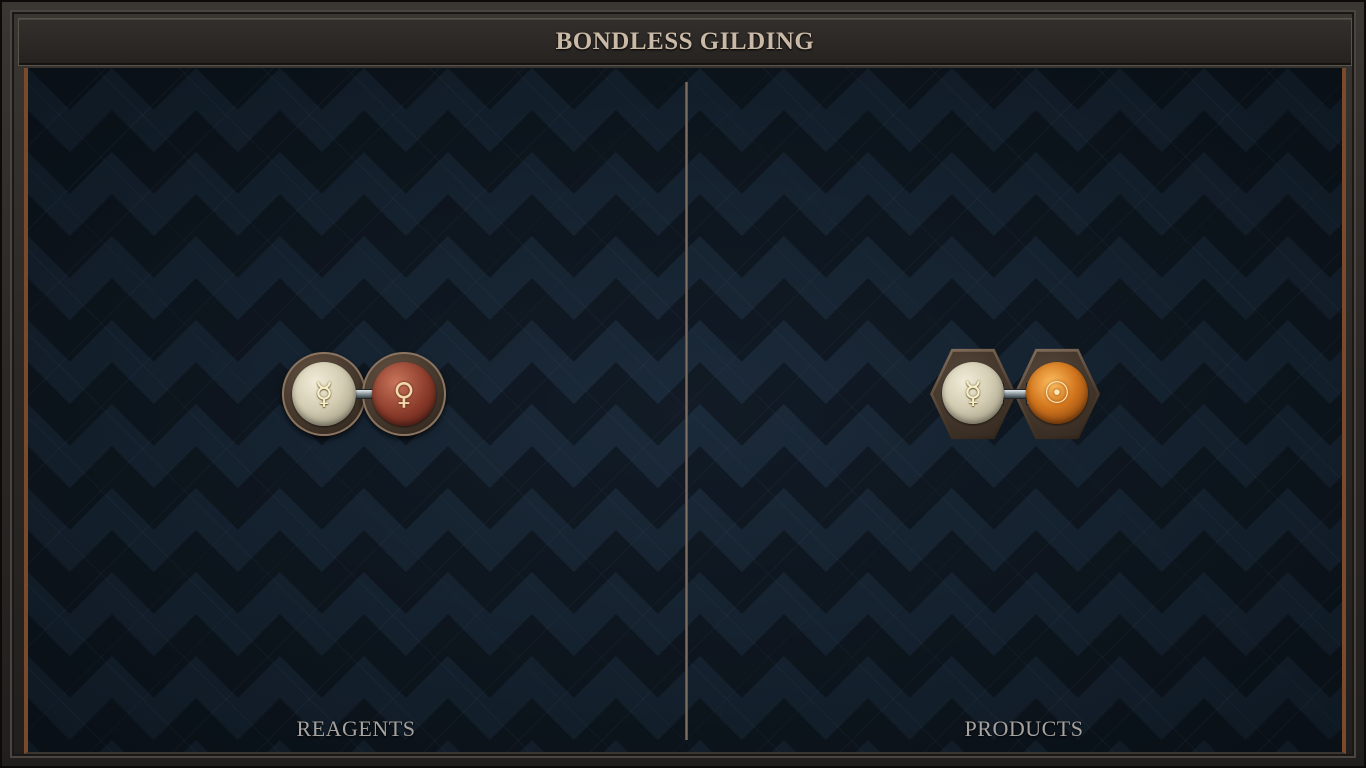  What do you see at coordinates (404, 394) in the screenshot?
I see `copper-symbol-icon: ♀` at bounding box center [404, 394].